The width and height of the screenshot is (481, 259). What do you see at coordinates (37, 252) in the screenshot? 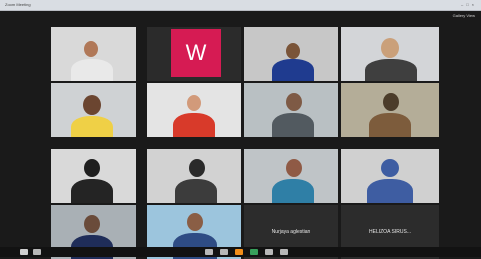
I see `video-icon` at bounding box center [37, 252].